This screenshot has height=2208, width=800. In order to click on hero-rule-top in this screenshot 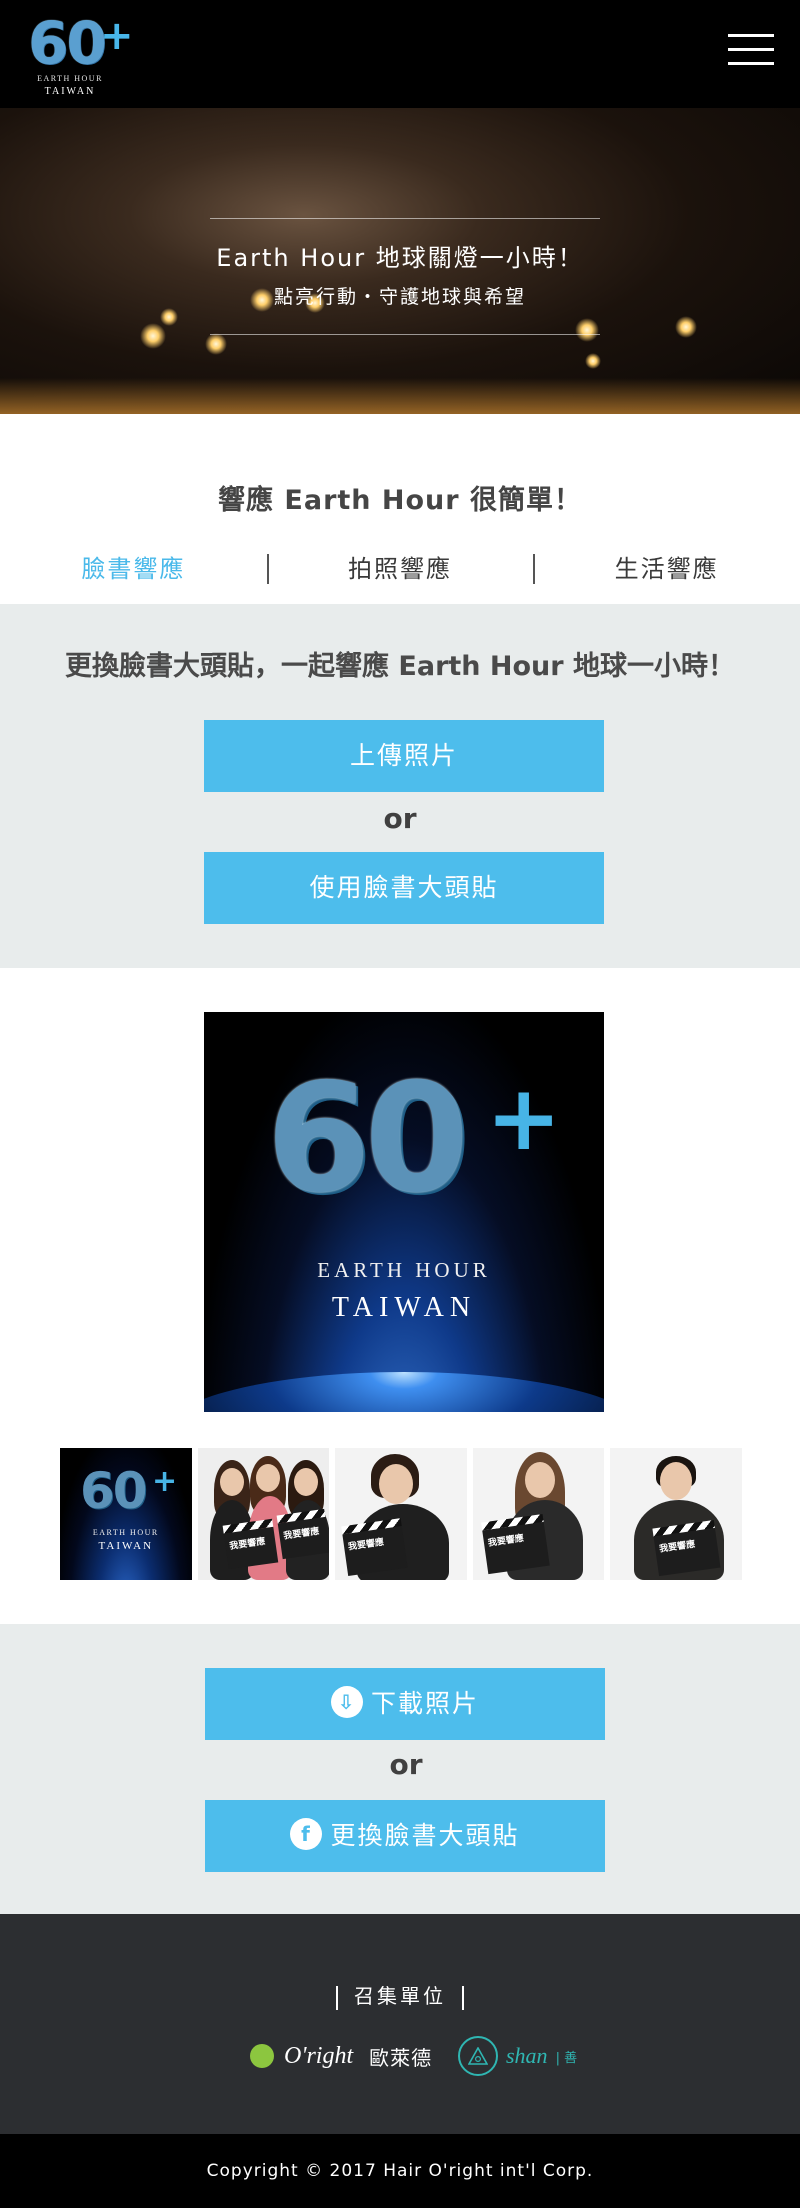, I will do `click(405, 218)`.